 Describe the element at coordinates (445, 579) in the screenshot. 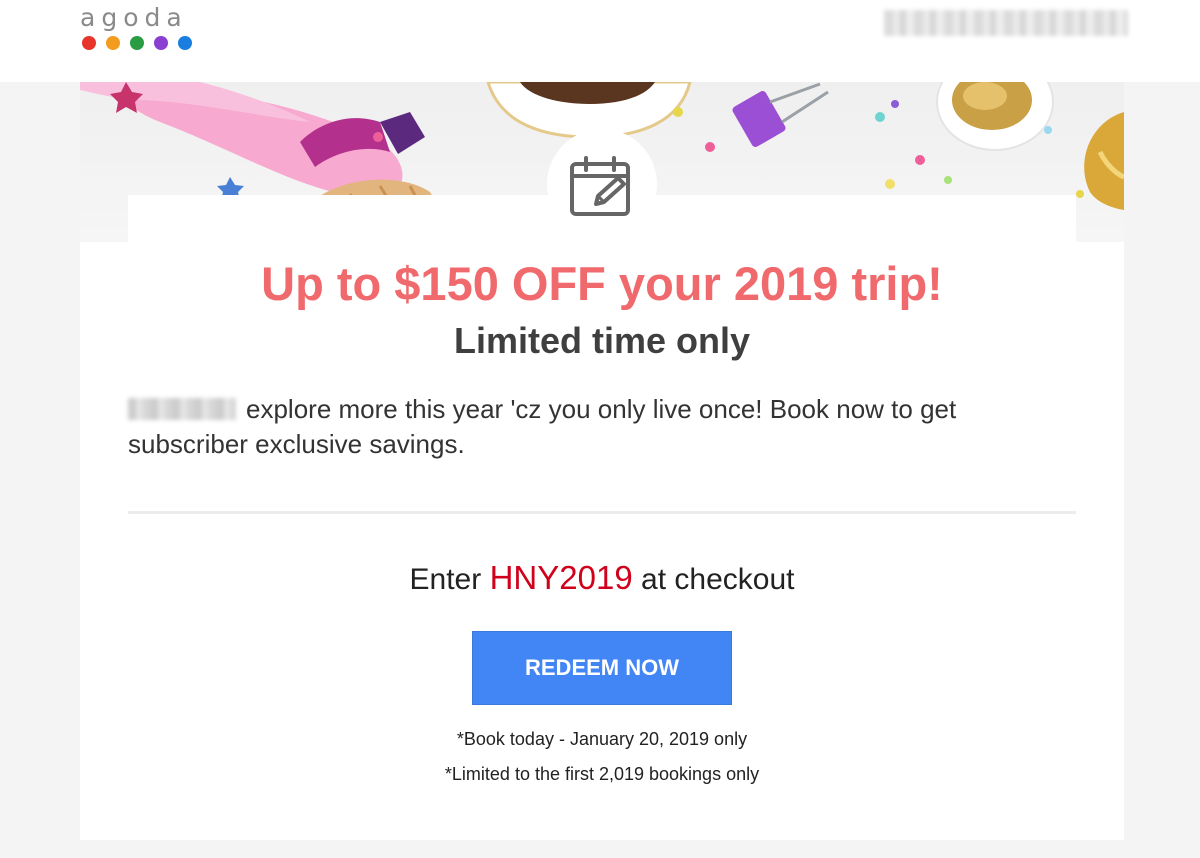

I see `promo-prefix: Enter` at that location.